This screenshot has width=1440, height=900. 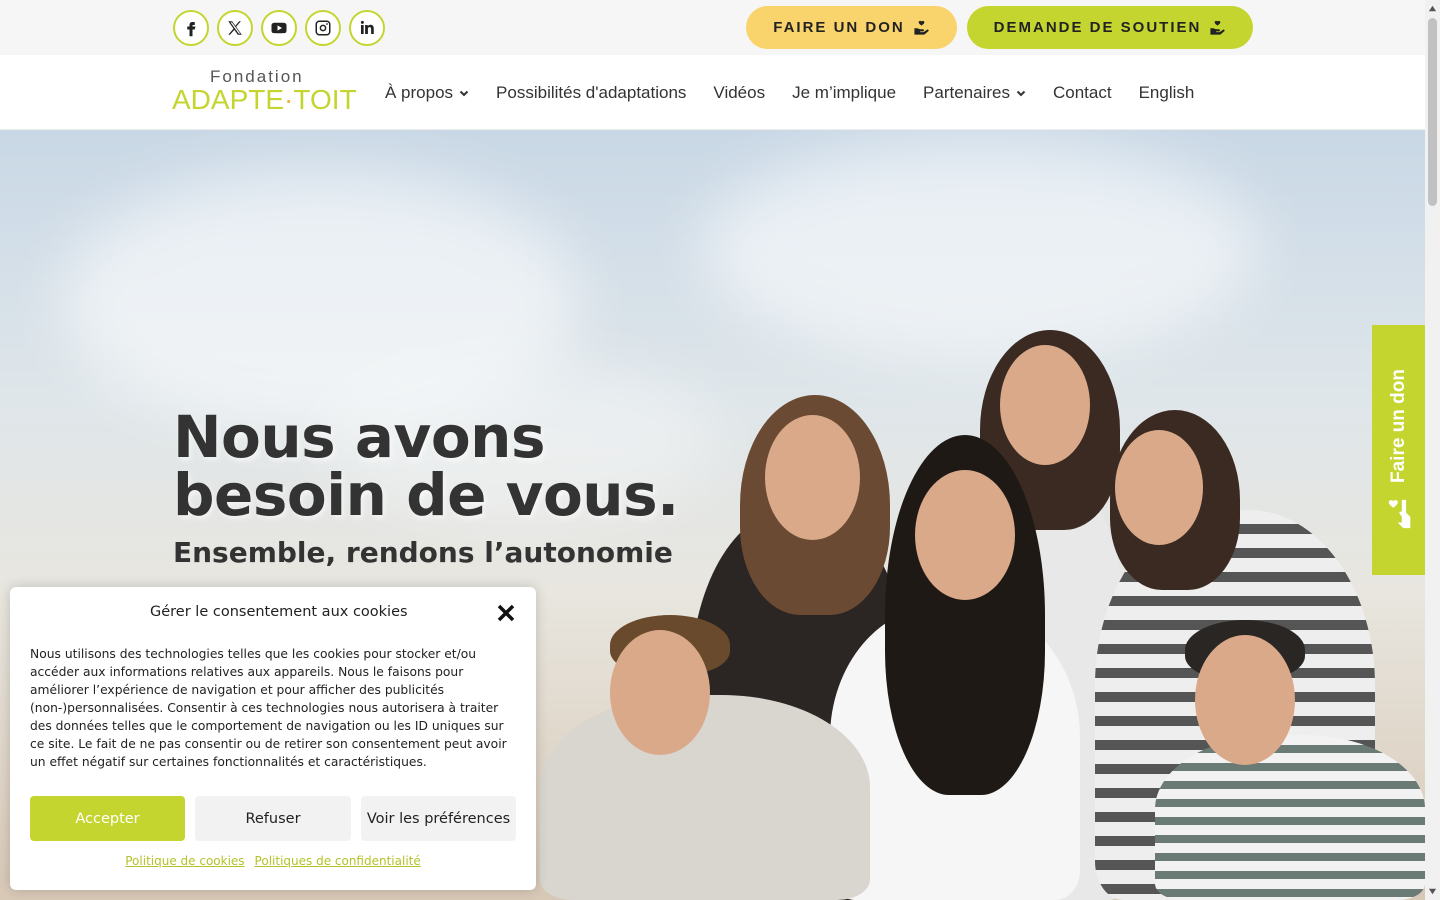 I want to click on nav-item-1: Possibilités d'adaptations, so click(x=591, y=93).